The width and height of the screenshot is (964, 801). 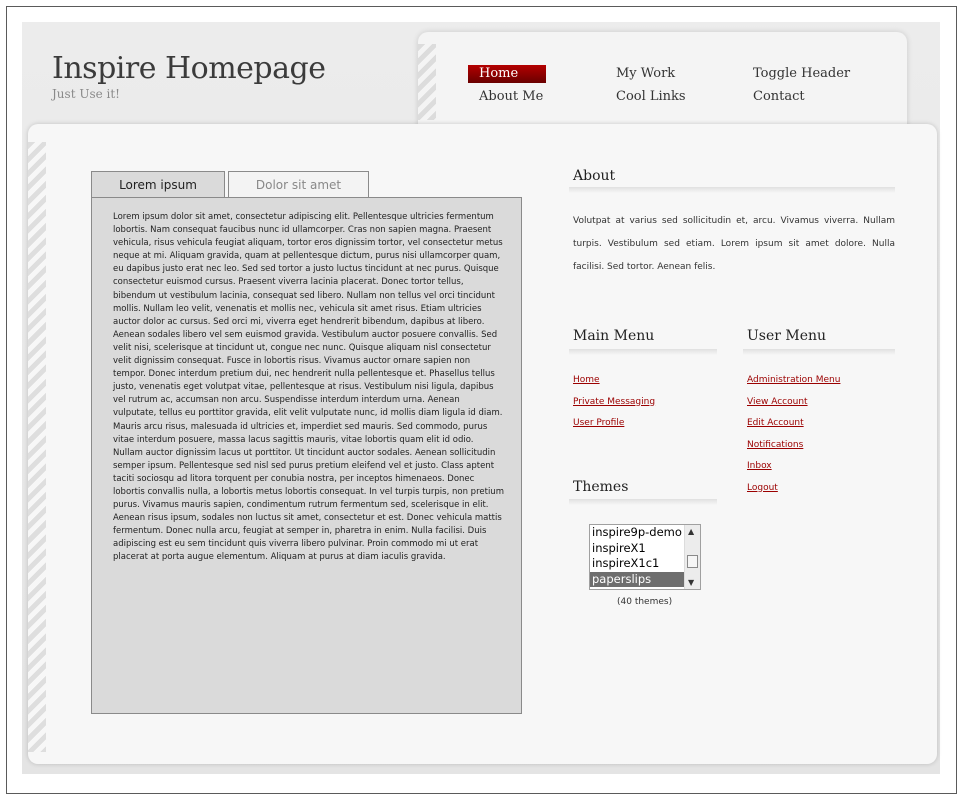 I want to click on nav-item-contact: Contact, so click(x=779, y=97).